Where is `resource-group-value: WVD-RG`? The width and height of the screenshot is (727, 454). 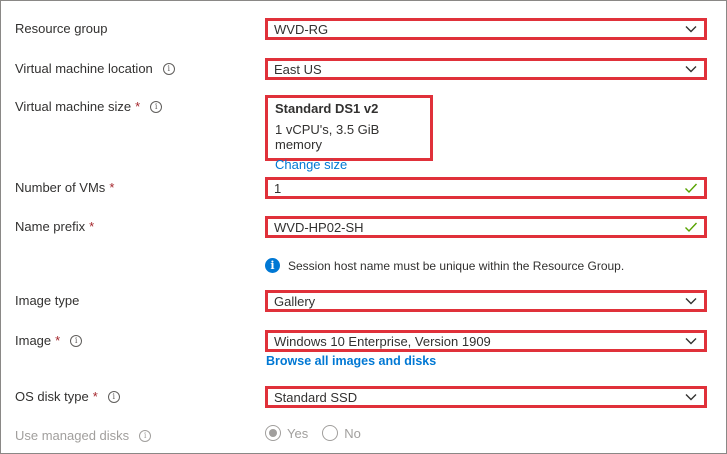
resource-group-value: WVD-RG is located at coordinates (301, 29).